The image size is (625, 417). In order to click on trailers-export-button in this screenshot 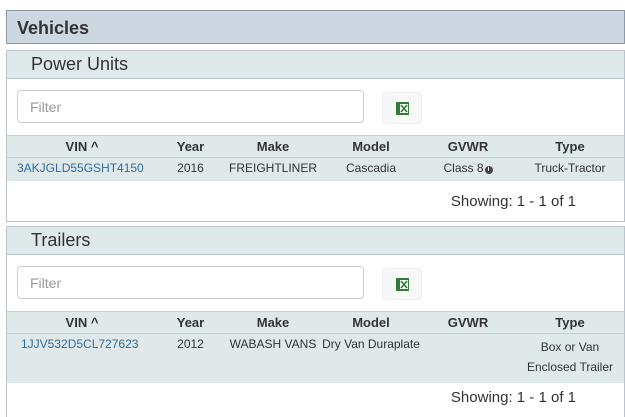, I will do `click(402, 284)`.